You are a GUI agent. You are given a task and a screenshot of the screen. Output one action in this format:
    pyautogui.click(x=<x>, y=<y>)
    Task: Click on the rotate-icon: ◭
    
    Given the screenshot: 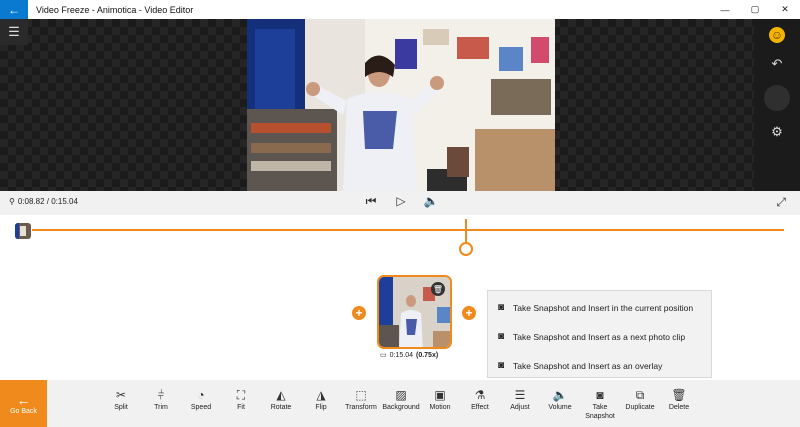 What is the action you would take?
    pyautogui.click(x=281, y=395)
    